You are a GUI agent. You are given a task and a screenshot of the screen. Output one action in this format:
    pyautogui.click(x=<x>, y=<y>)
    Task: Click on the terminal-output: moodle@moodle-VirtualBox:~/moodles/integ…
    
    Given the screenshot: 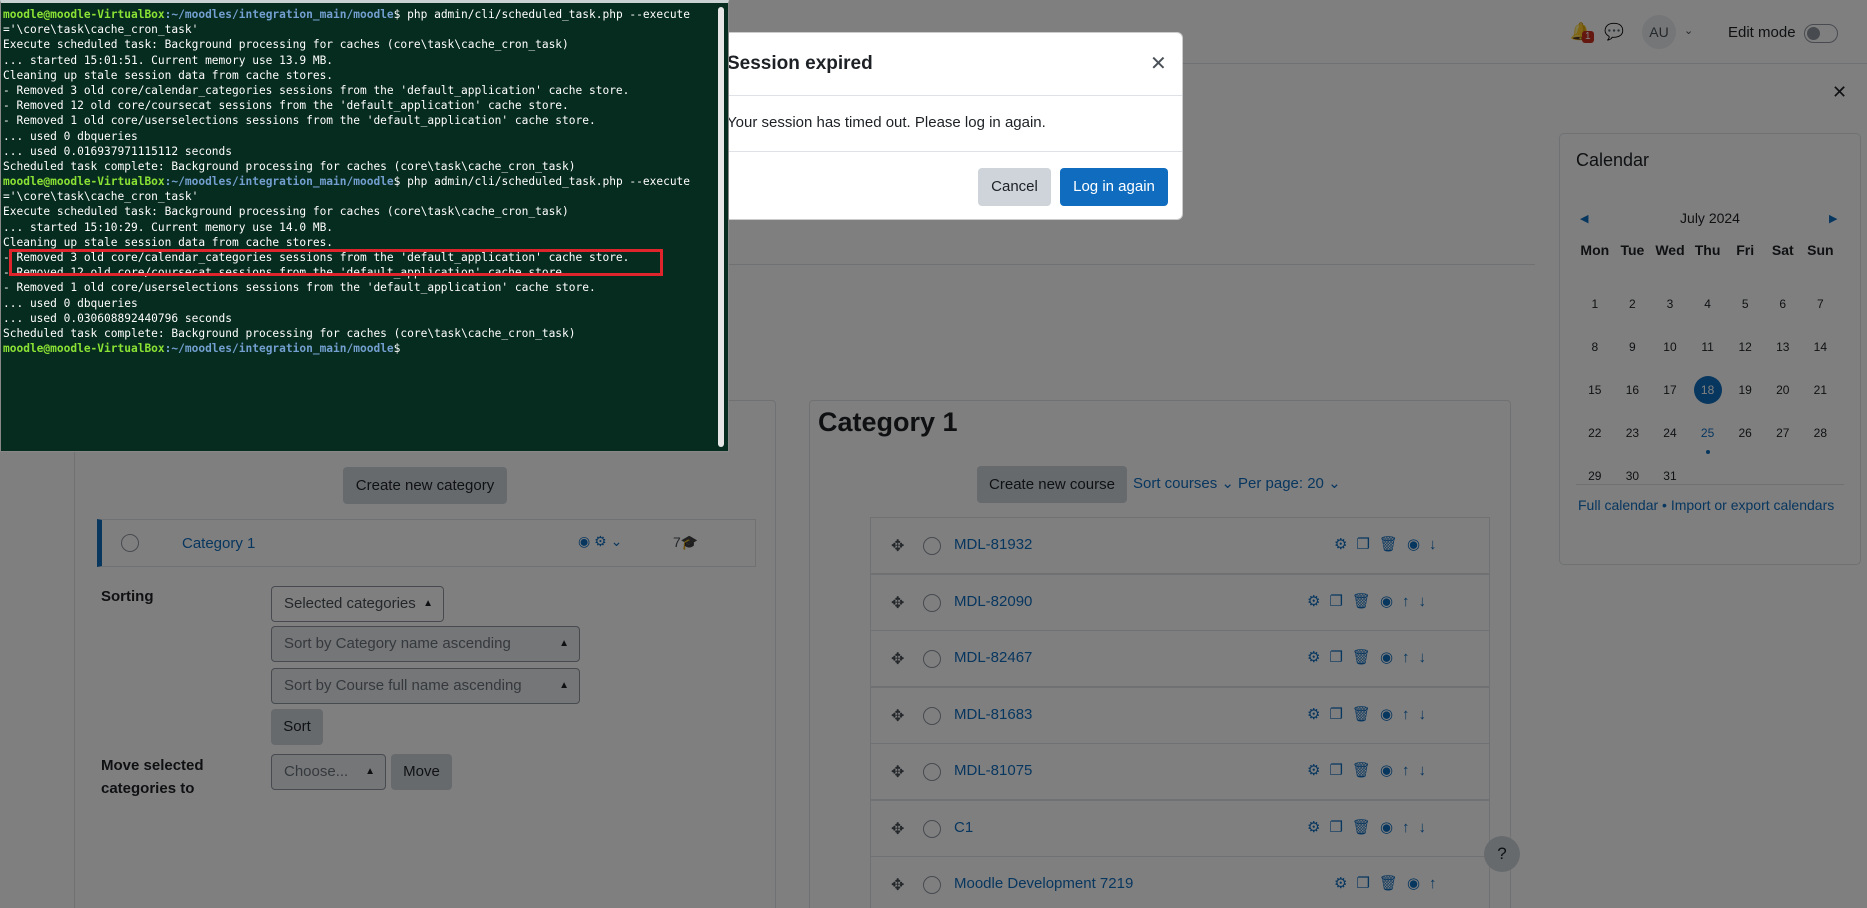 What is the action you would take?
    pyautogui.click(x=362, y=181)
    